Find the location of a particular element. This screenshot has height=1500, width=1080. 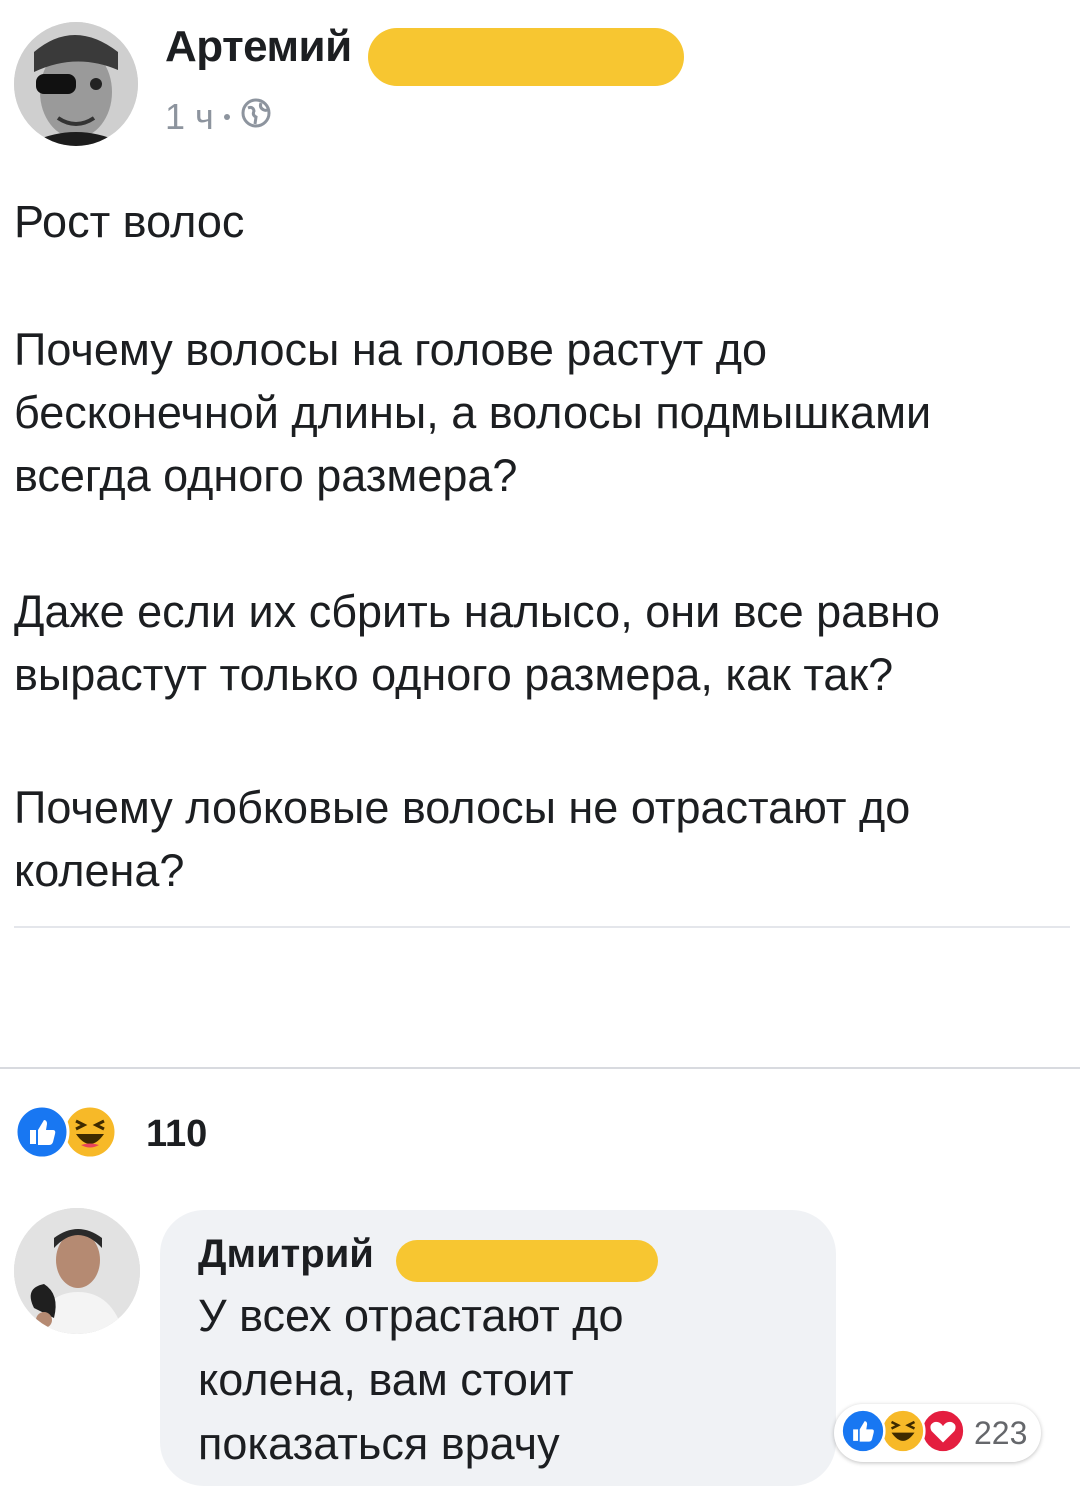

comment-reactions: 223 is located at coordinates (938, 1433).